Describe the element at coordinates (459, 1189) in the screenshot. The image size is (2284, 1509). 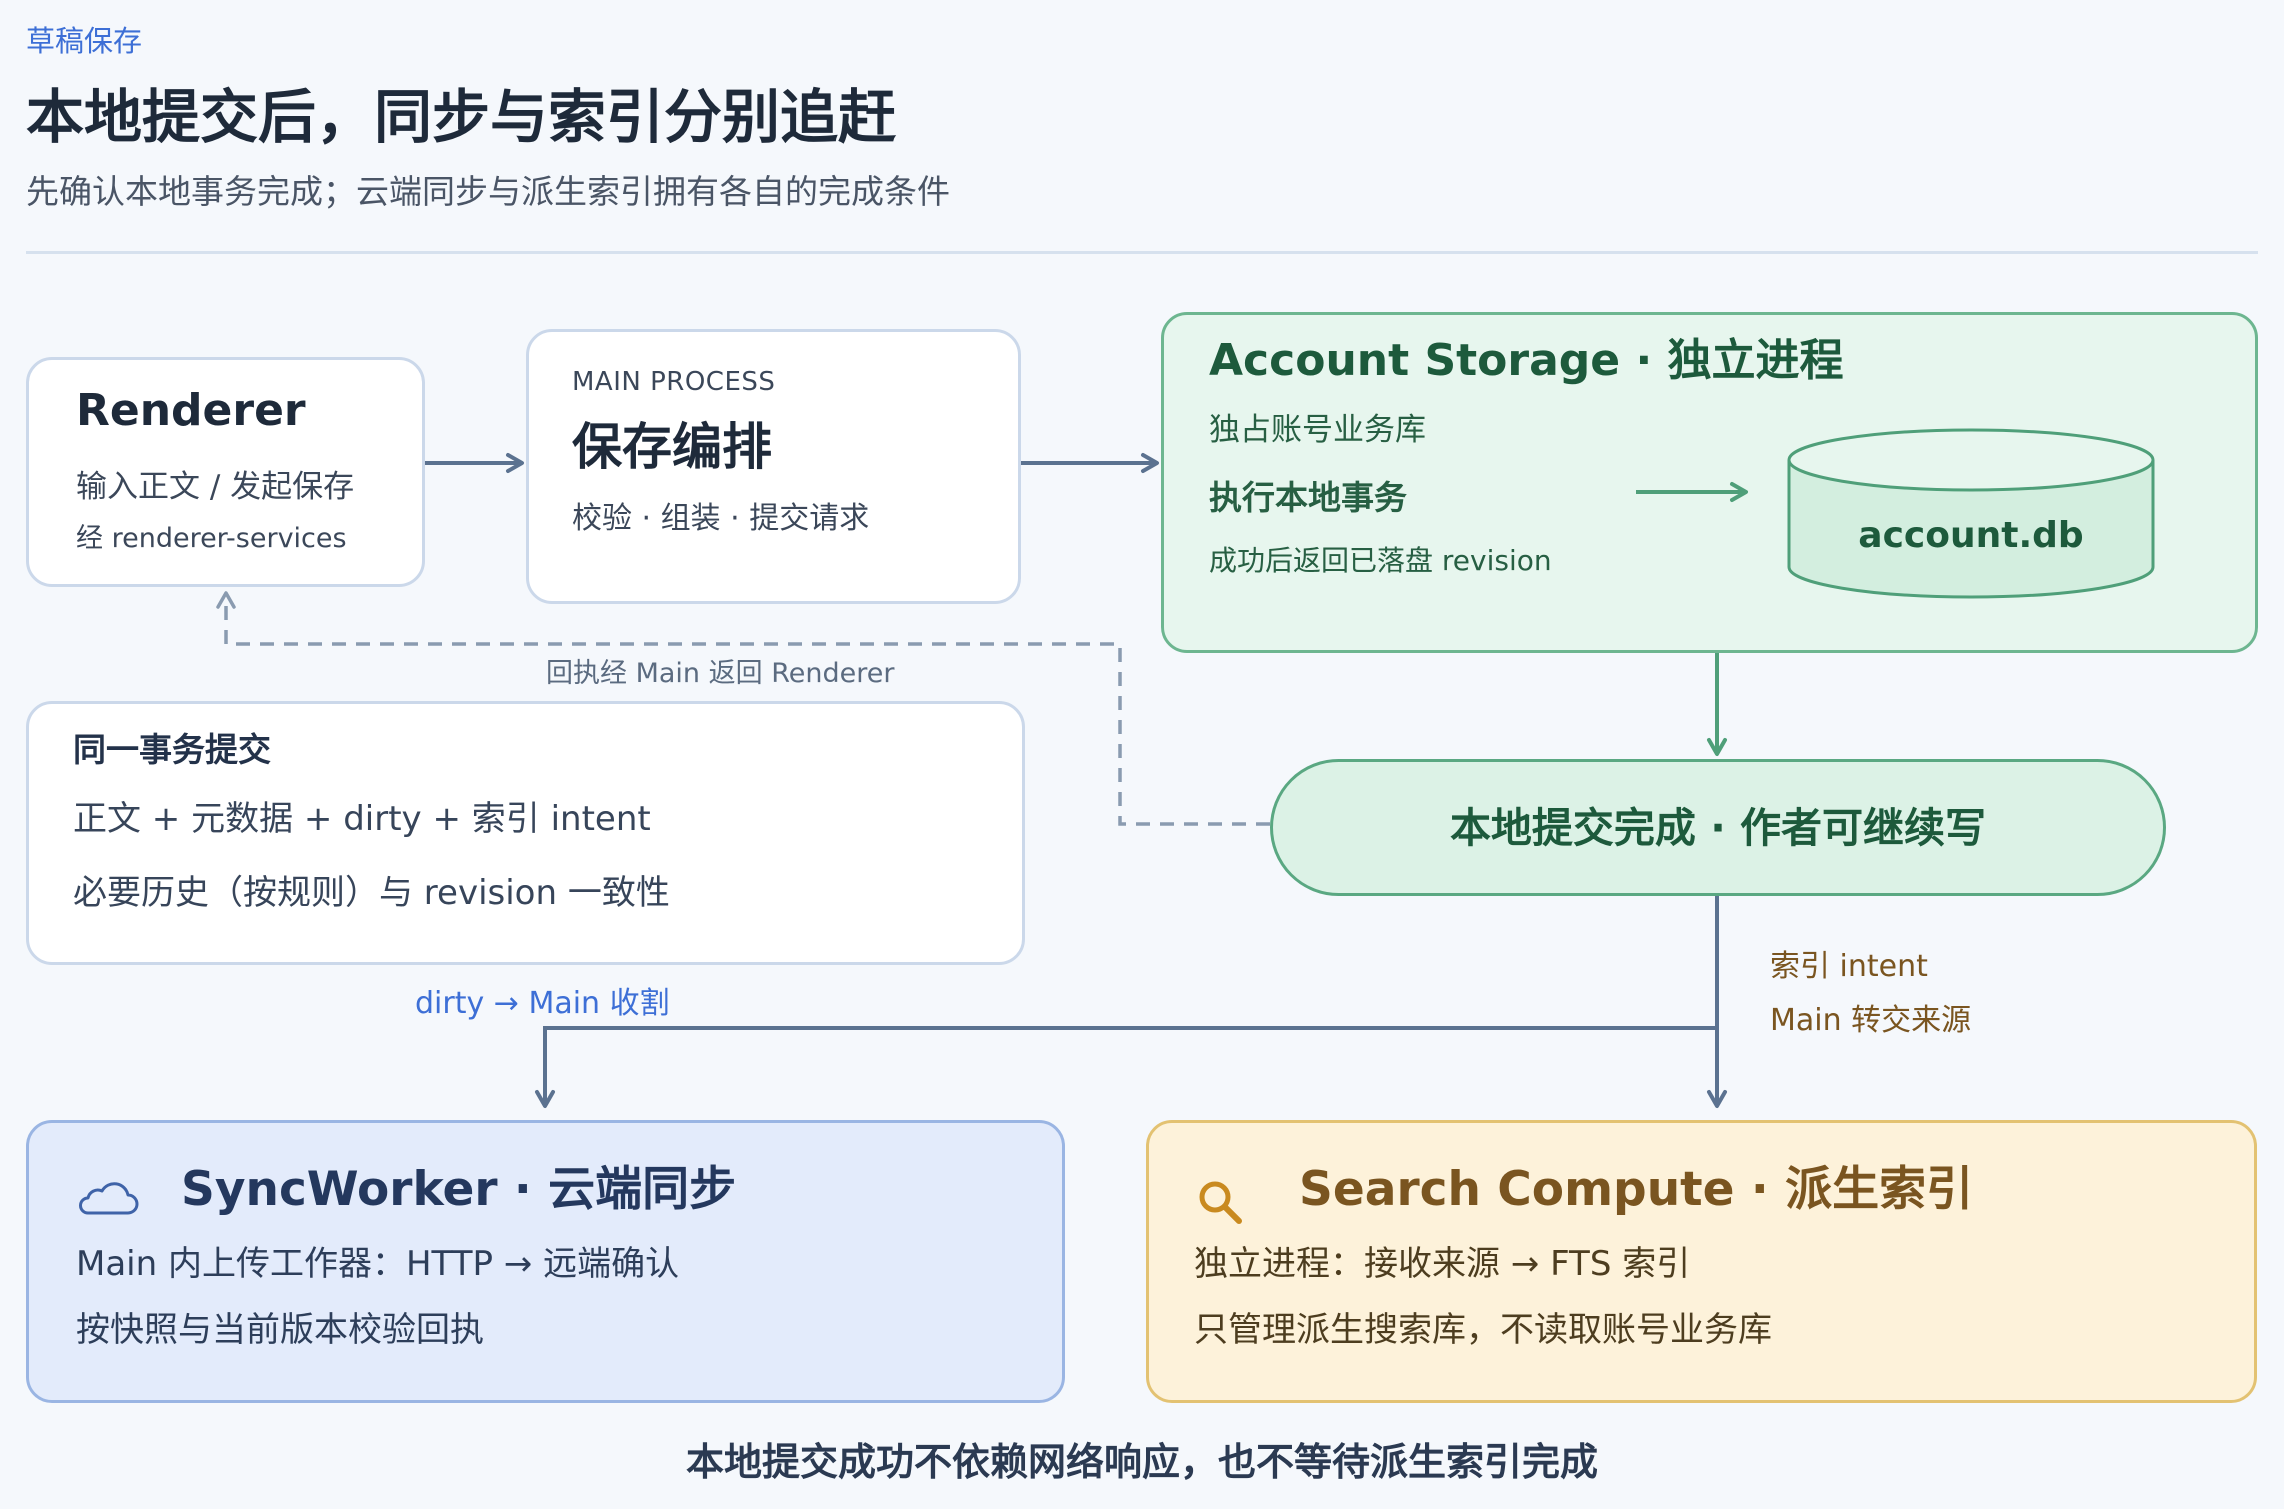
I see `sync-worker-title: SyncWorker · 云端同步` at that location.